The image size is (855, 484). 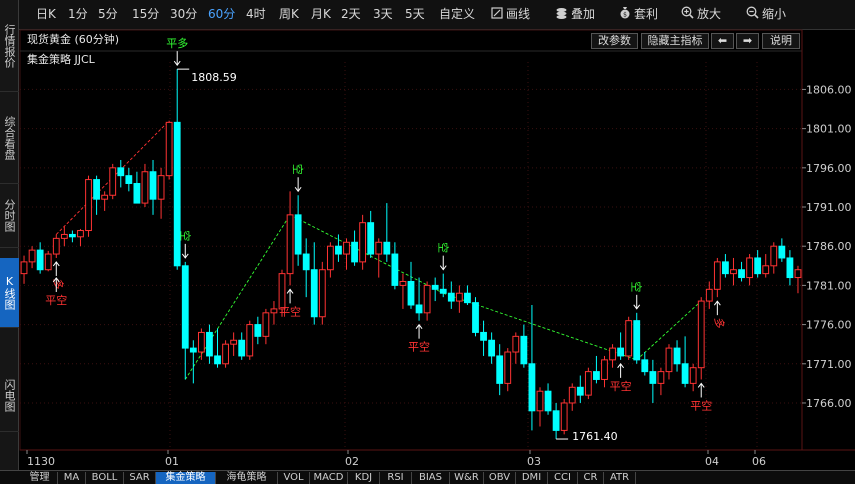 I want to click on help-button: 说明, so click(x=781, y=41).